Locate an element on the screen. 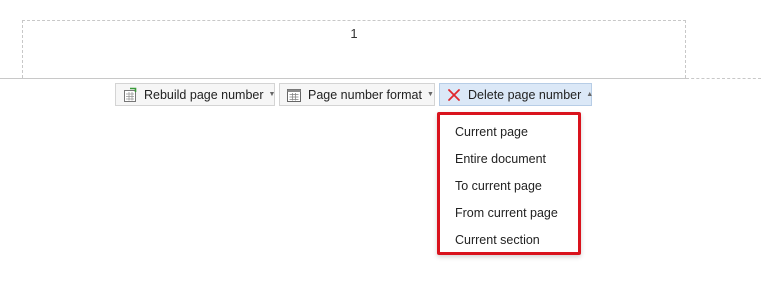 The width and height of the screenshot is (761, 290). menu-item-current-page: Current page is located at coordinates (491, 132).